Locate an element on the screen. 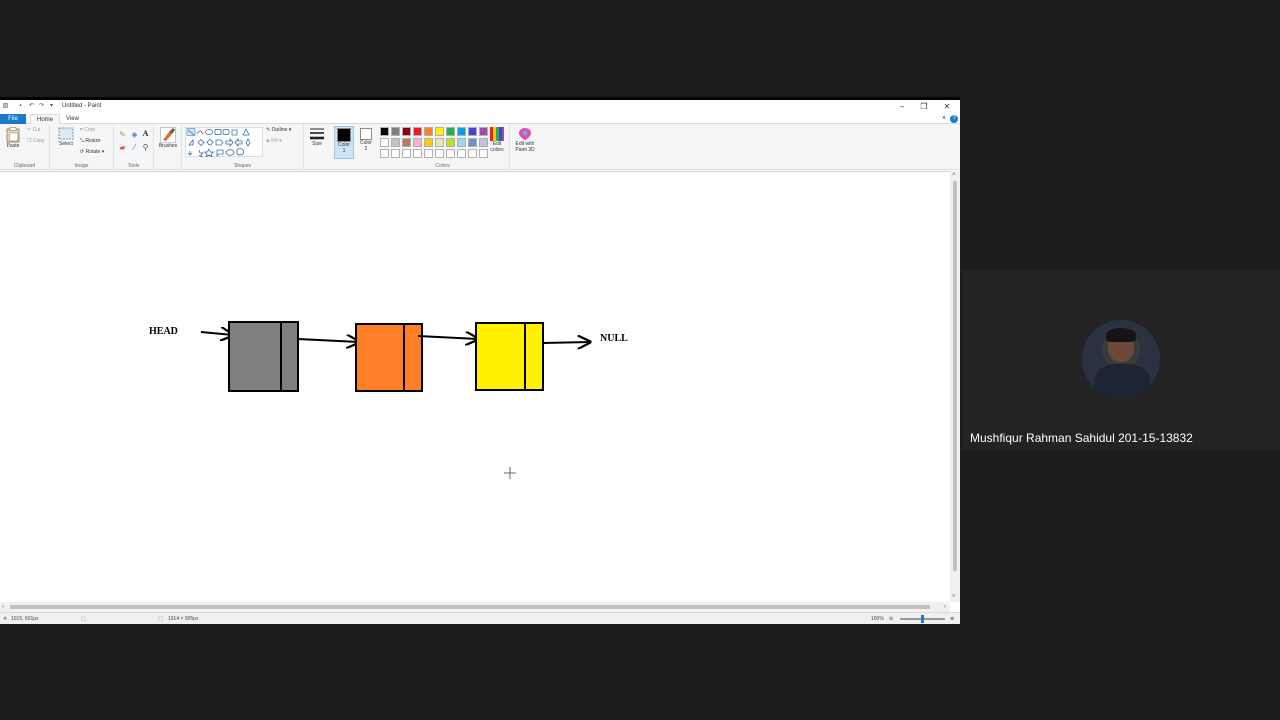 The width and height of the screenshot is (1280, 720). selection-size-icon: ⬚ is located at coordinates (83, 619).